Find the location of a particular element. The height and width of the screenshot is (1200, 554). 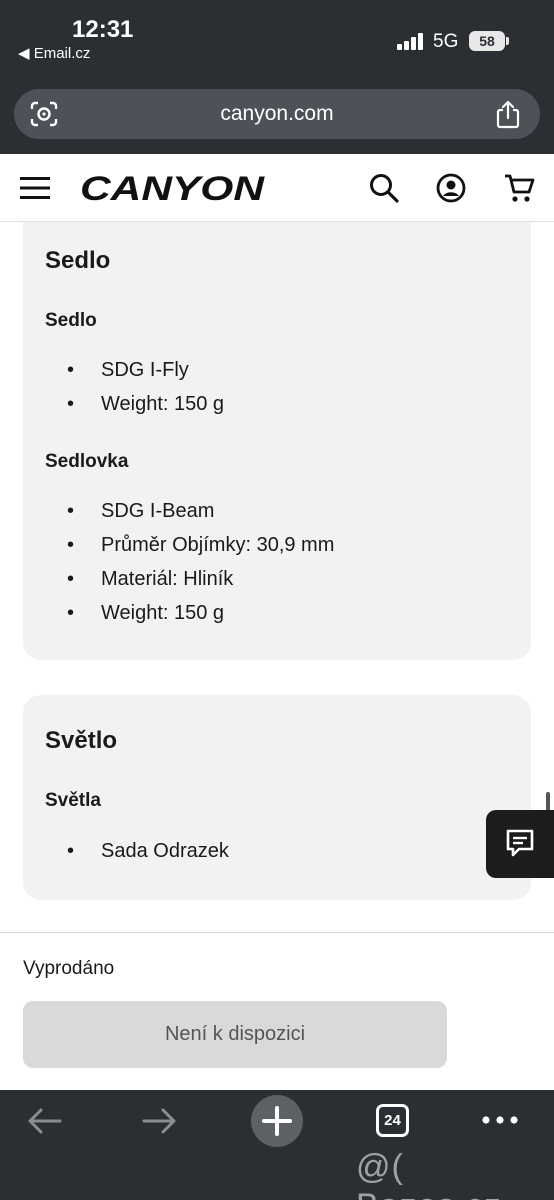

tab-switcher-button: 24 is located at coordinates (392, 1120).